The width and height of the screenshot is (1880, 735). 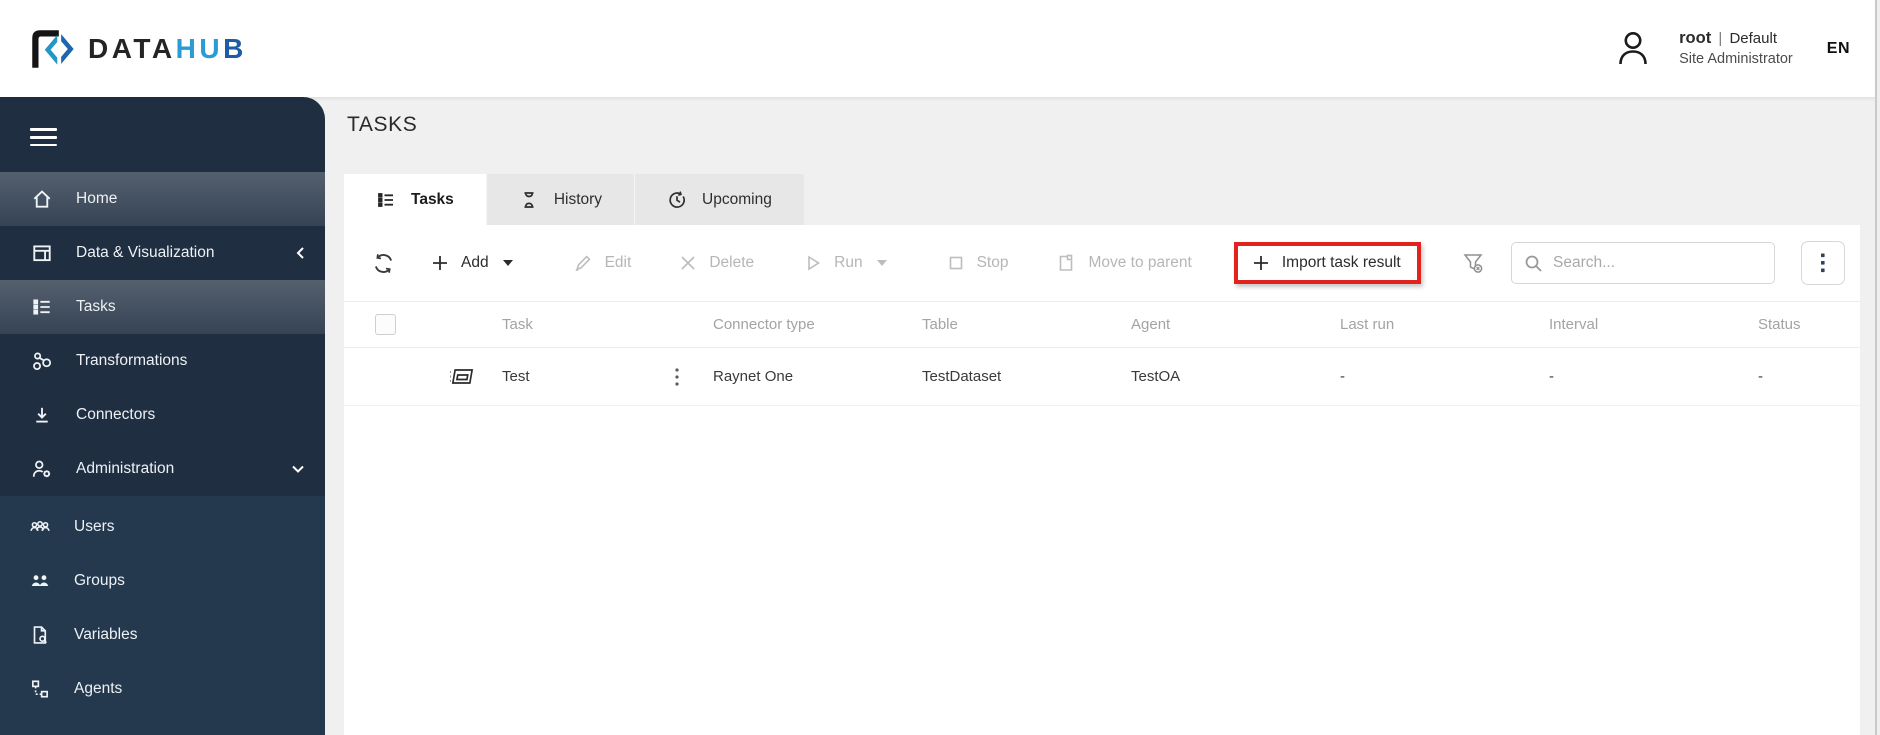 I want to click on column-header-interval: Interval, so click(x=1653, y=324).